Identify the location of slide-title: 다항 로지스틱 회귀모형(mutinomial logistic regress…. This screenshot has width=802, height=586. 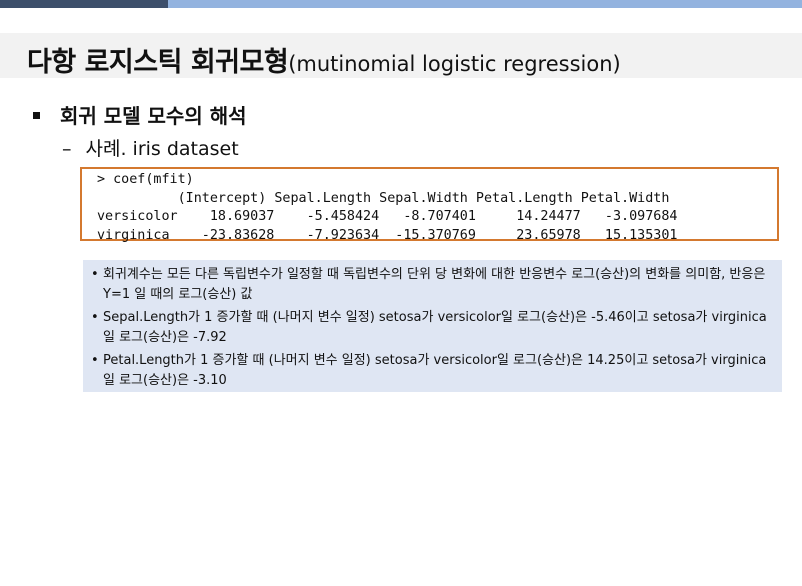
(324, 59).